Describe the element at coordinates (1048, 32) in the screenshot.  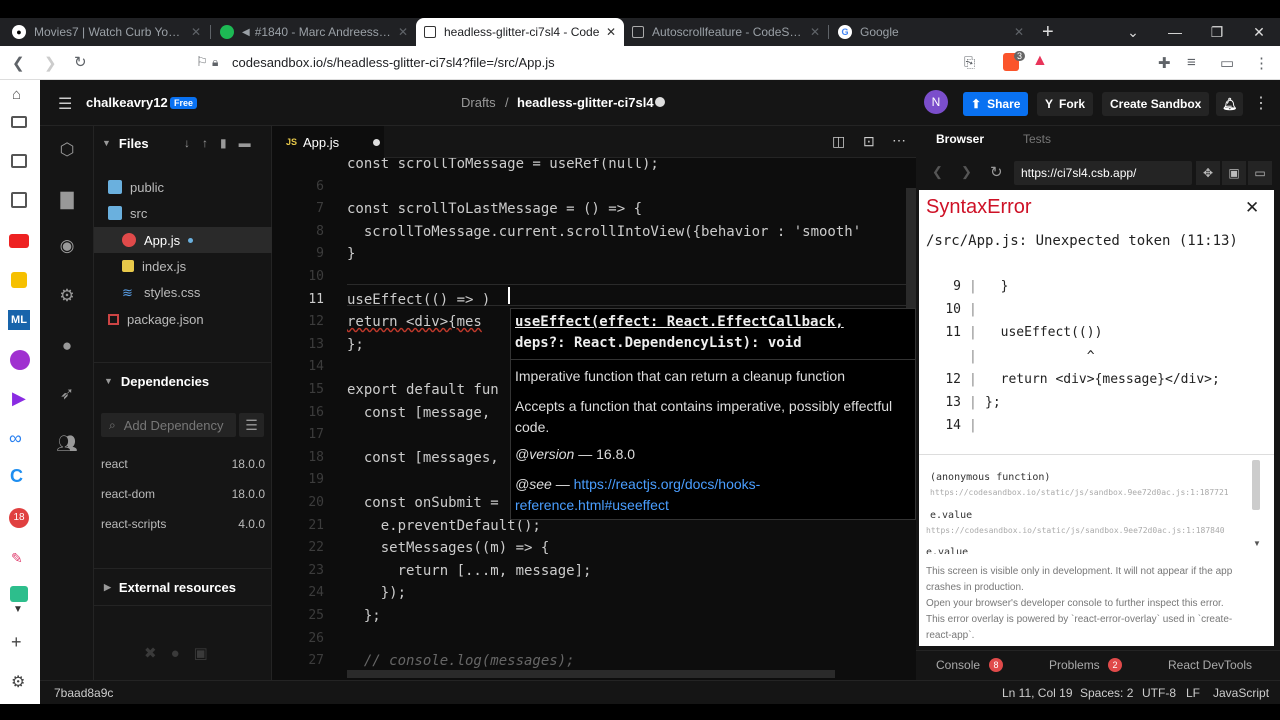
I see `new-tab-button: +` at that location.